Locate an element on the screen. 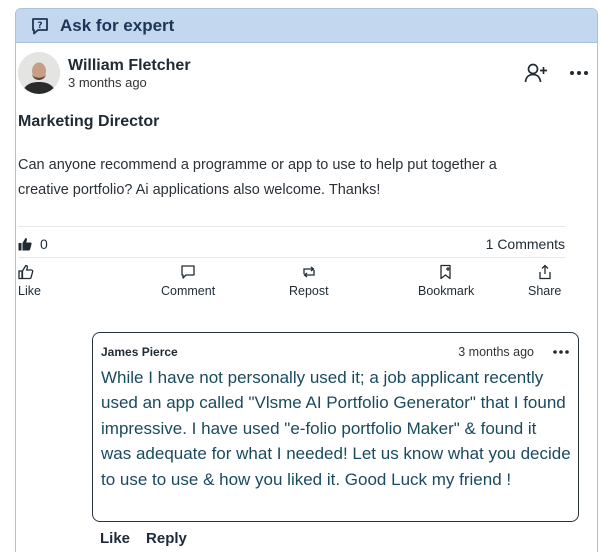 The width and height of the screenshot is (613, 552). comment-more-icon is located at coordinates (561, 352).